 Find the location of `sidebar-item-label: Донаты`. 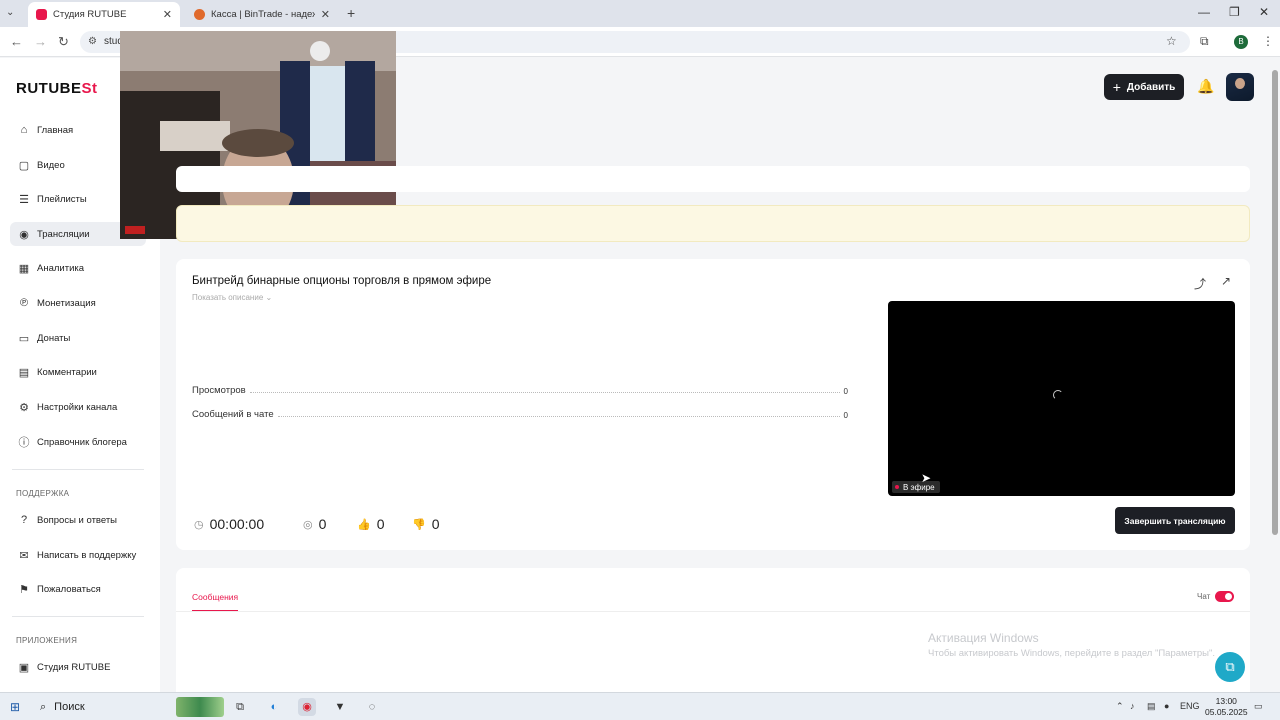

sidebar-item-label: Донаты is located at coordinates (54, 338).